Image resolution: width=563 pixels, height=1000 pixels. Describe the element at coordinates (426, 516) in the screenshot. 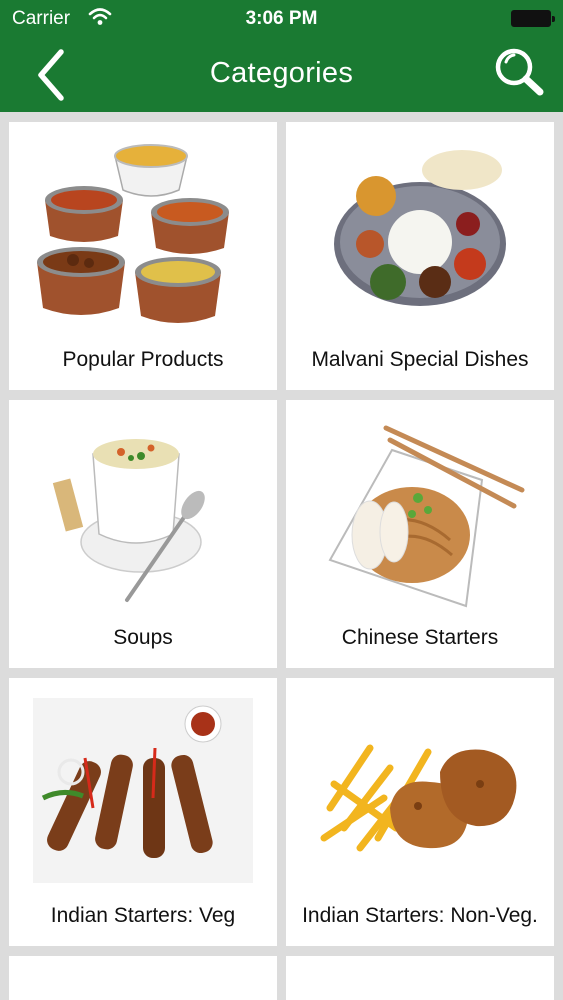

I see `noodles-plate-image` at that location.